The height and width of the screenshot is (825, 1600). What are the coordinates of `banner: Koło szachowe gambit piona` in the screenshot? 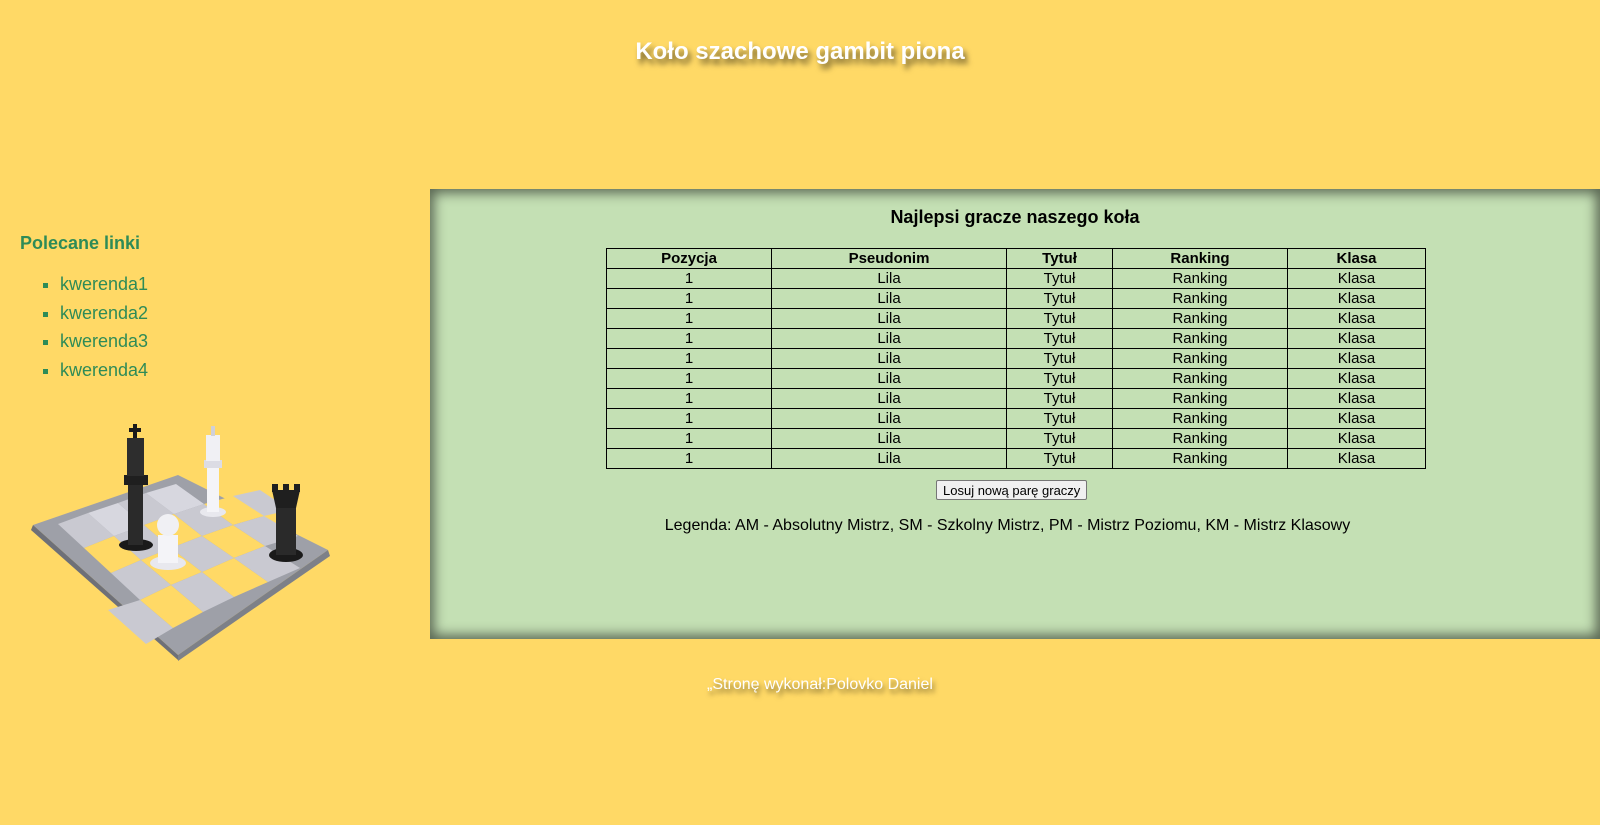 It's located at (800, 55).